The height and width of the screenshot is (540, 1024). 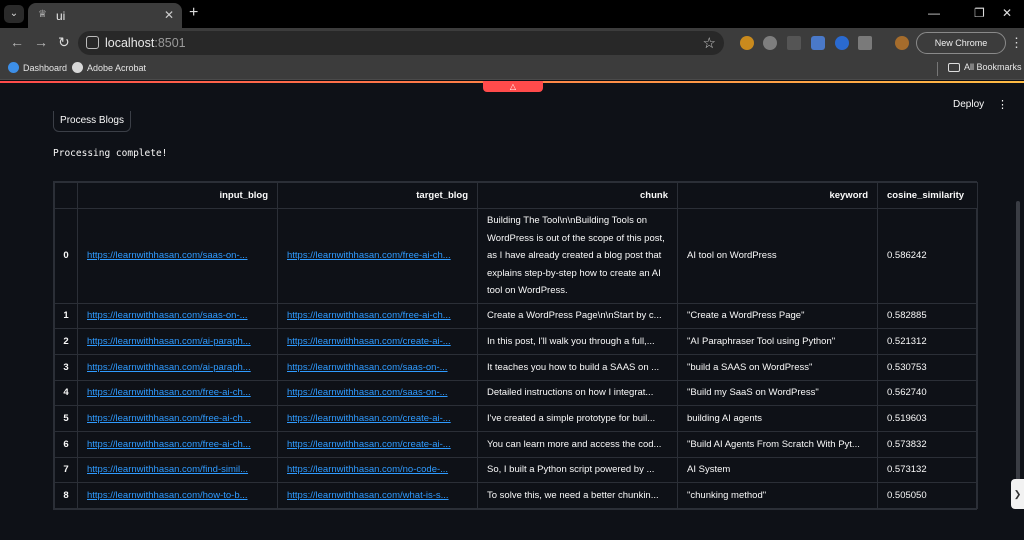 I want to click on keyword-cell: "build a SAAS on WordPress", so click(x=777, y=367).